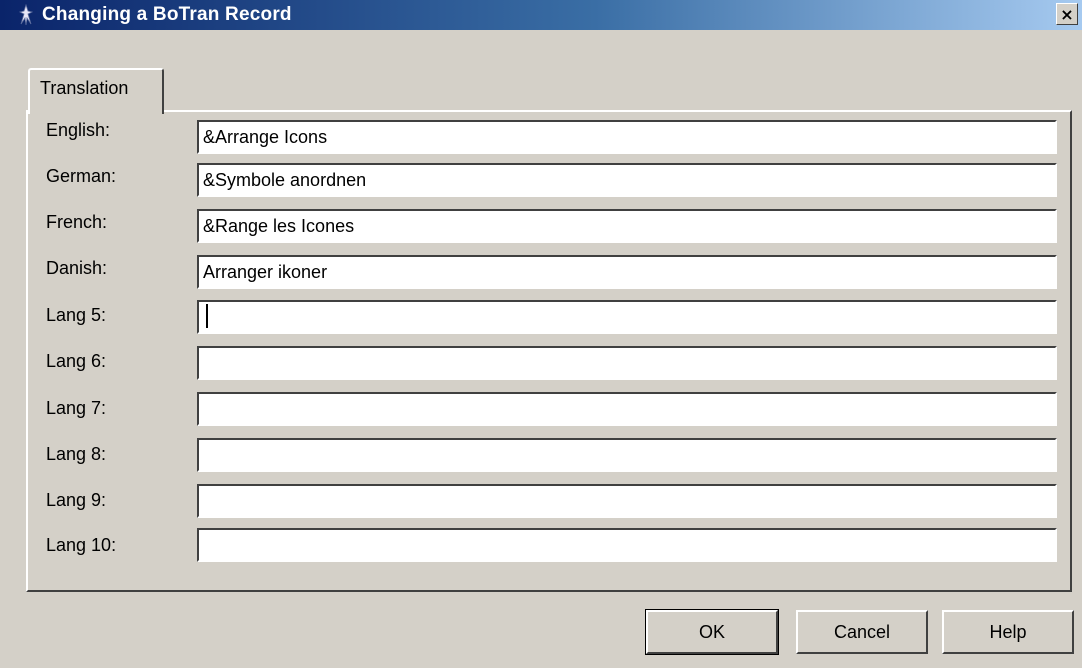 The width and height of the screenshot is (1082, 668). What do you see at coordinates (541, 15) in the screenshot?
I see `title-bar: Changing a BoTran Record ×` at bounding box center [541, 15].